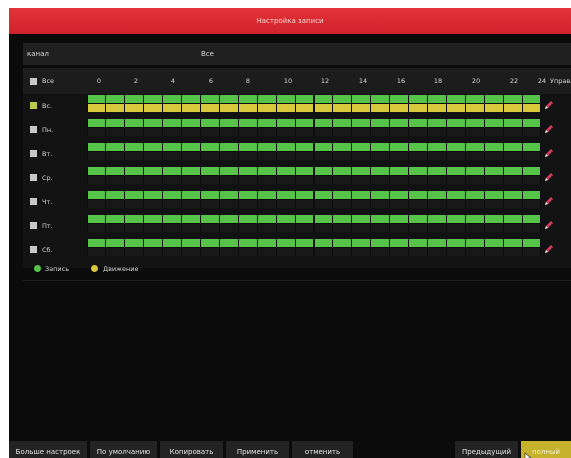 This screenshot has width=571, height=458. What do you see at coordinates (297, 54) in the screenshot?
I see `channel-selector: канал Все` at bounding box center [297, 54].